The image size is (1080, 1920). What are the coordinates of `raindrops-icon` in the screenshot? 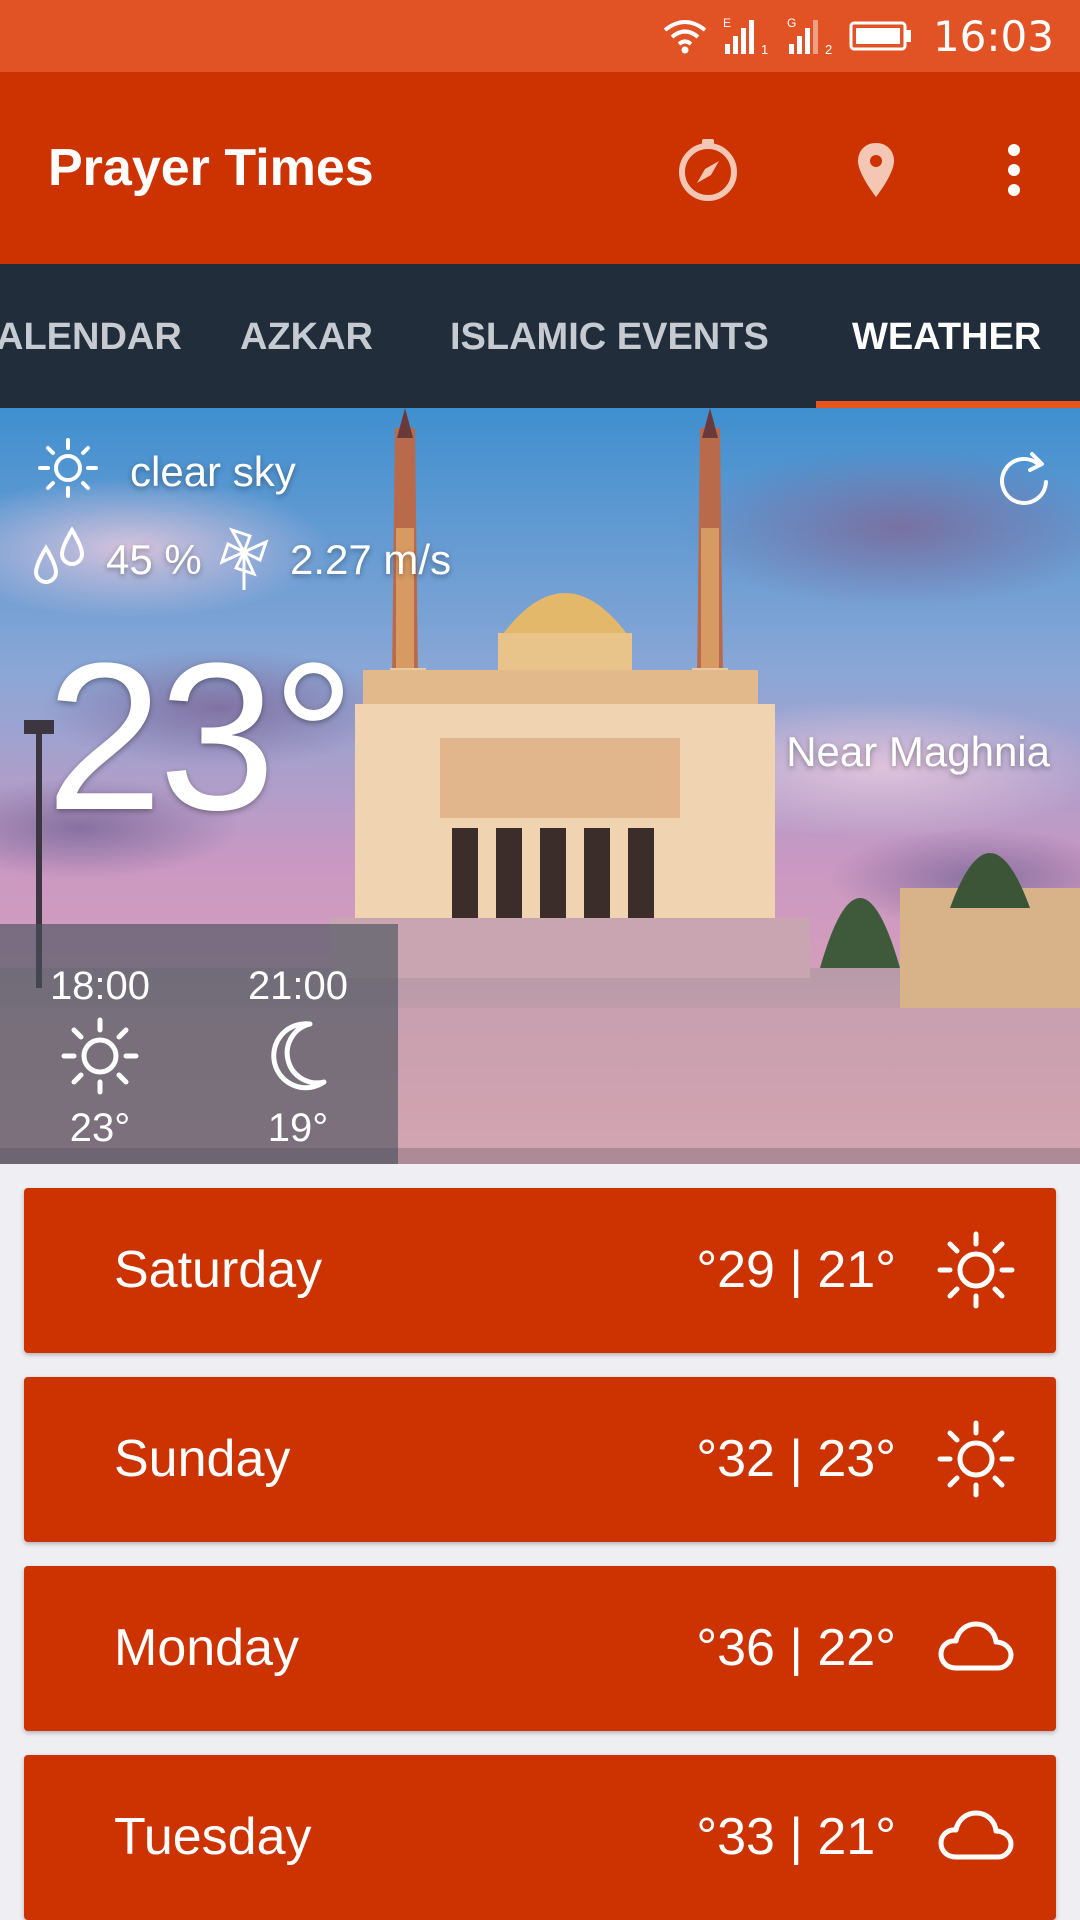 It's located at (59, 555).